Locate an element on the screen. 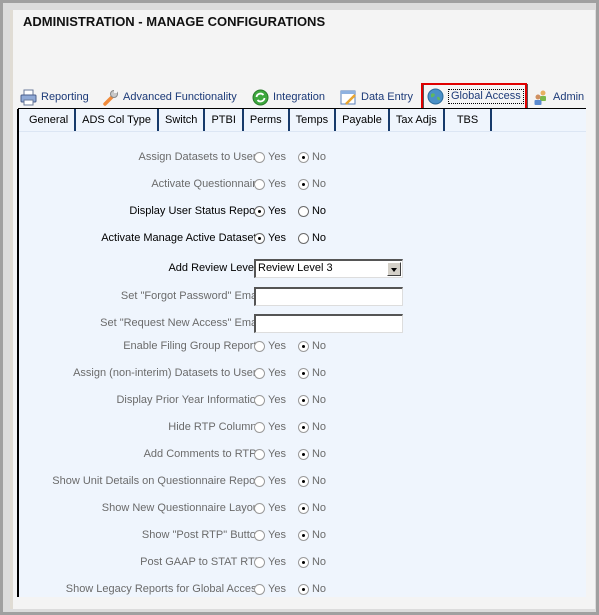  setting-label: Show "Post RTP" Button is located at coordinates (201, 535).